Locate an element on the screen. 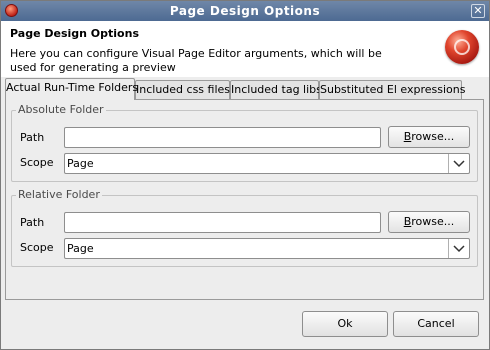  tab-substituted-el-expressions: Substituted El expressions is located at coordinates (392, 89).